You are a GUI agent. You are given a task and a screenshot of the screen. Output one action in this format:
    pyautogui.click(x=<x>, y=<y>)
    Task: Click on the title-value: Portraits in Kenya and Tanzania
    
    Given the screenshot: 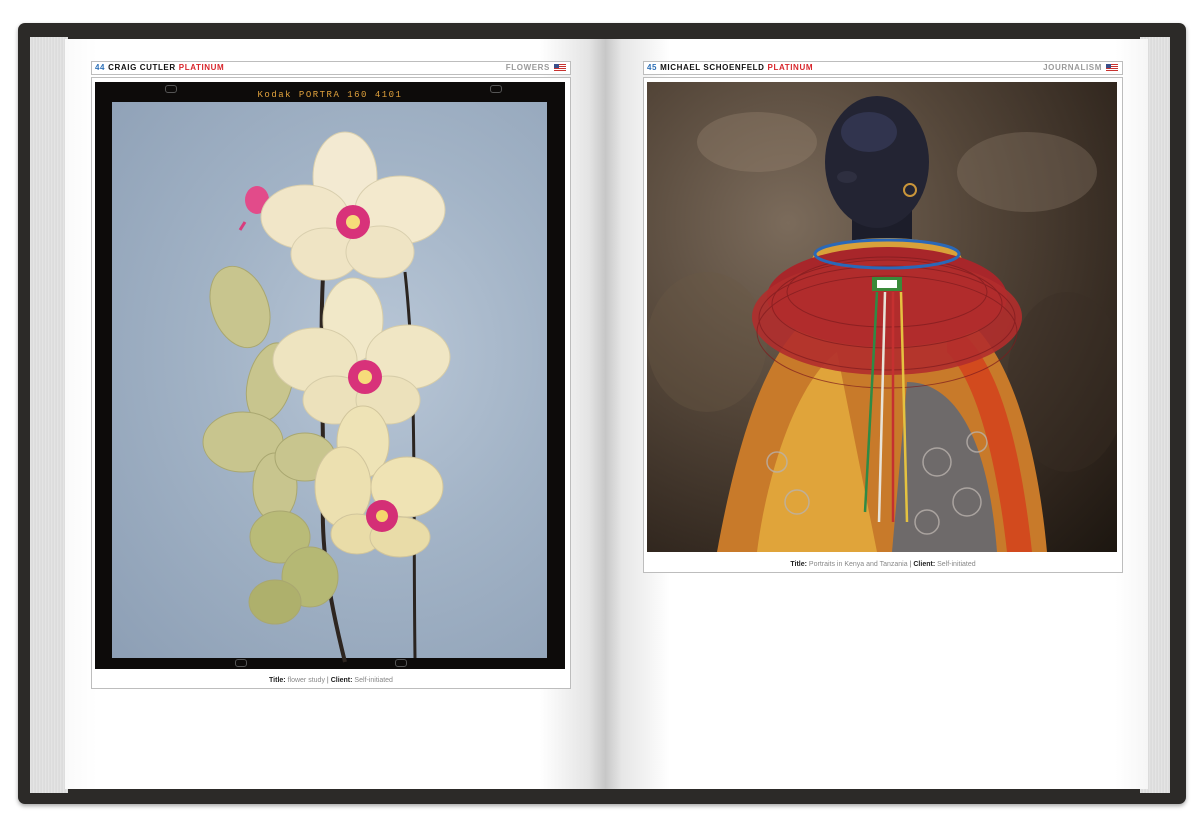 What is the action you would take?
    pyautogui.click(x=858, y=564)
    